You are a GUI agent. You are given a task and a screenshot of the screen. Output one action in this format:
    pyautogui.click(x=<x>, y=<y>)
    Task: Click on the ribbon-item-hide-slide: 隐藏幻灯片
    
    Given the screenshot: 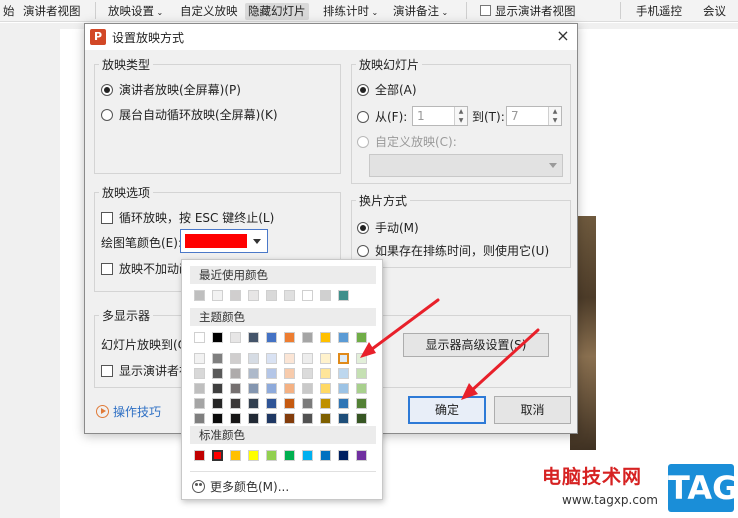 What is the action you would take?
    pyautogui.click(x=277, y=11)
    